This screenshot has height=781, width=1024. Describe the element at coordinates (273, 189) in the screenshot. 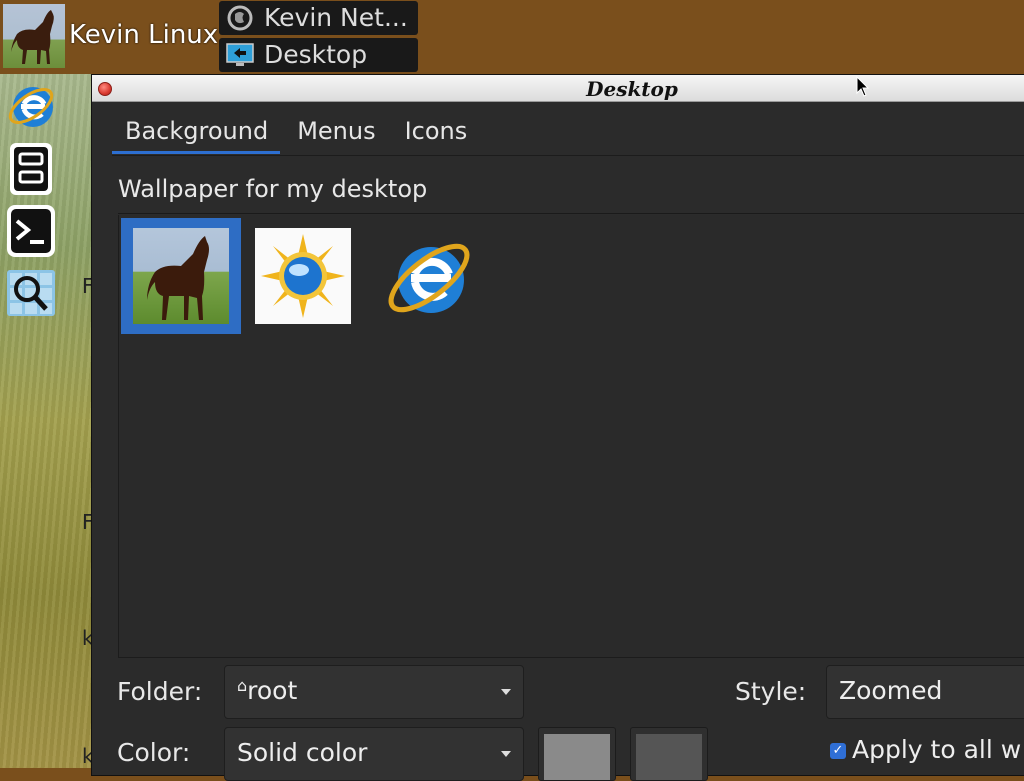

I see `section-title: Wallpaper for my desktop` at that location.